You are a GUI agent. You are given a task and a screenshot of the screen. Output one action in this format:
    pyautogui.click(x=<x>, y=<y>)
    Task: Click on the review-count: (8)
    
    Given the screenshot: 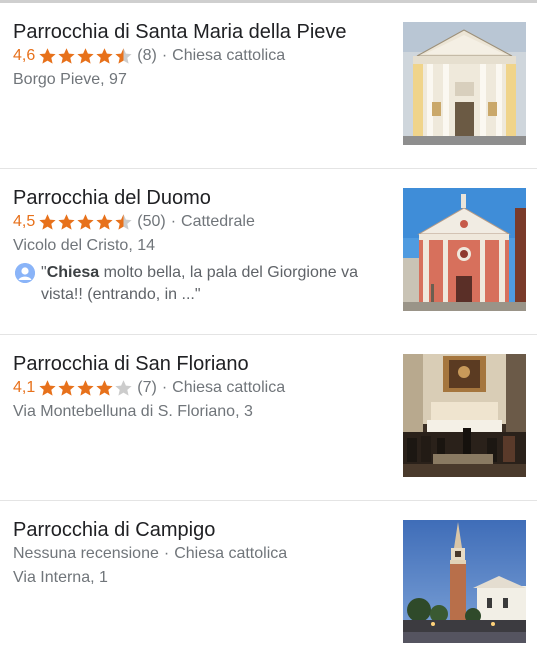 What is the action you would take?
    pyautogui.click(x=147, y=56)
    